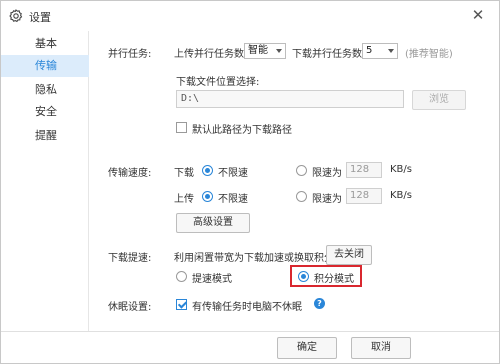 The image size is (500, 364). I want to click on sidebar-item-privacy: 隐私, so click(45, 90).